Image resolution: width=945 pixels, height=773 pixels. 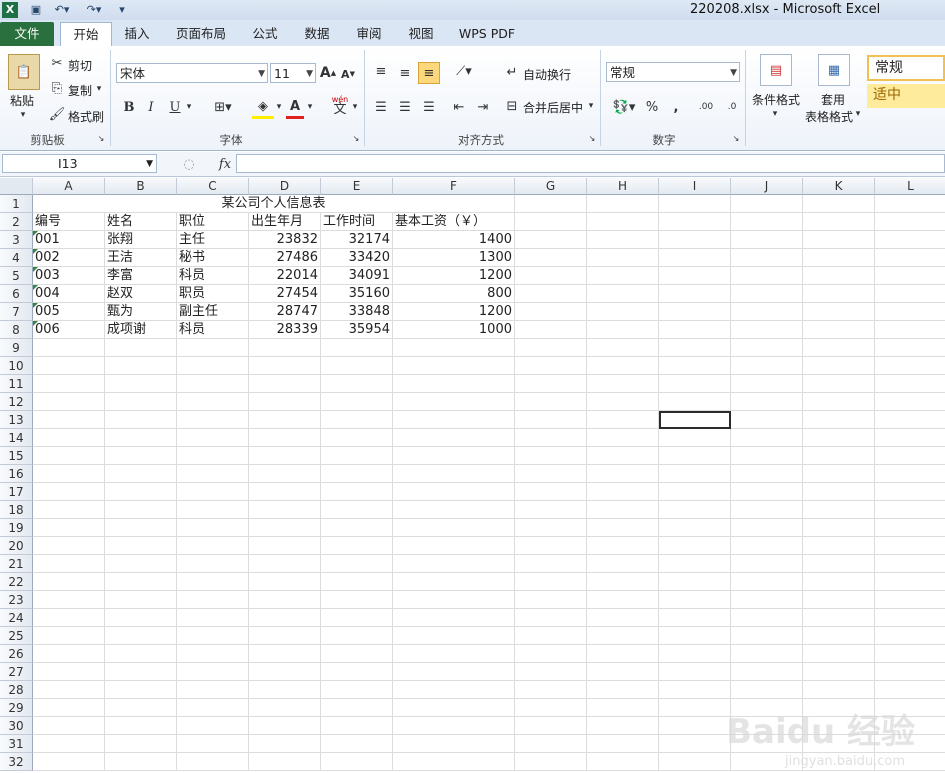 I want to click on cell-F25, so click(x=454, y=636).